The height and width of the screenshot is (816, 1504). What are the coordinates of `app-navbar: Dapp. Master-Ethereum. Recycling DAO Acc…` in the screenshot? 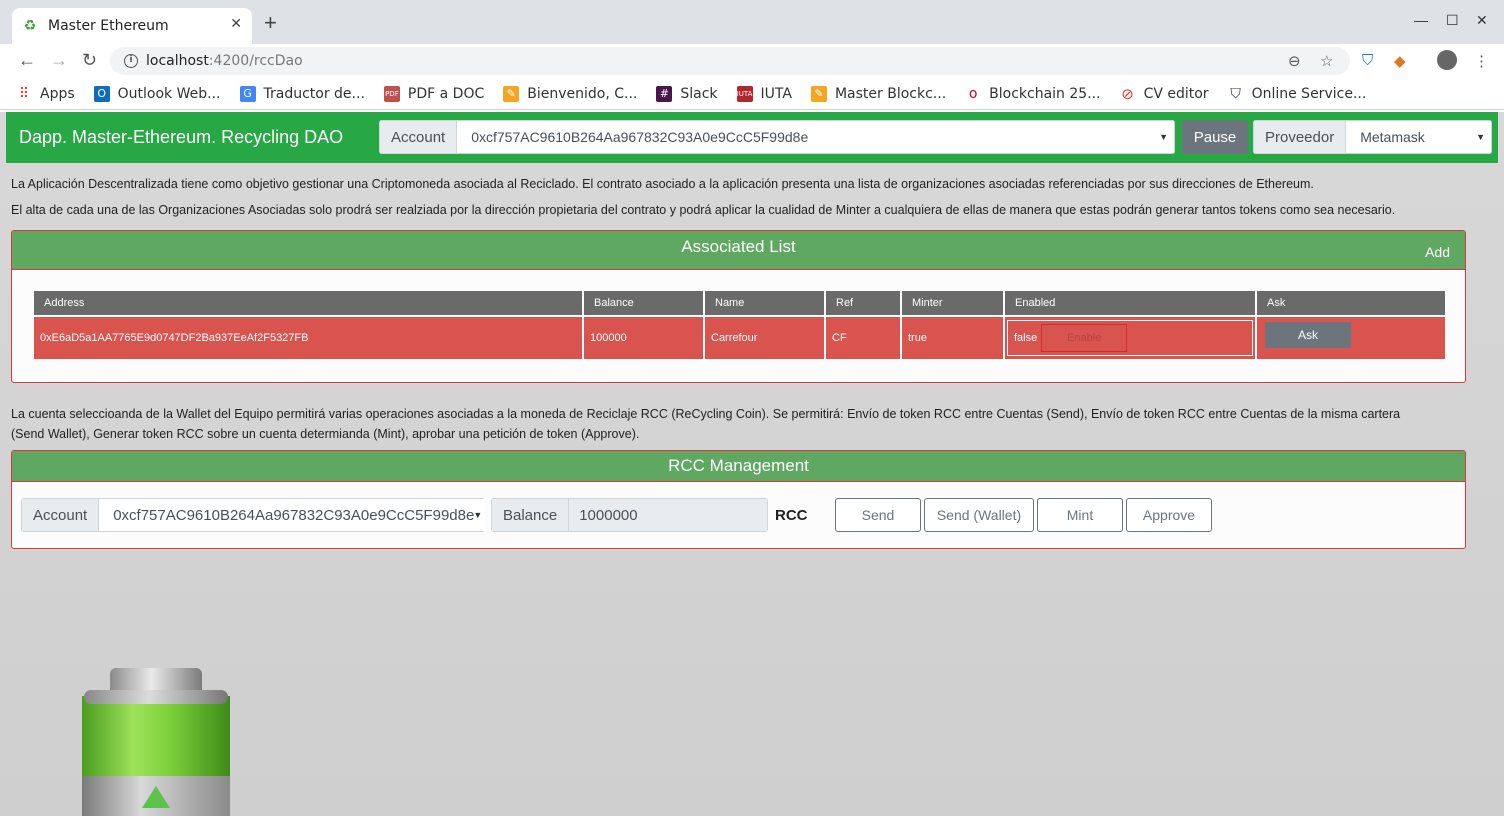 It's located at (752, 137).